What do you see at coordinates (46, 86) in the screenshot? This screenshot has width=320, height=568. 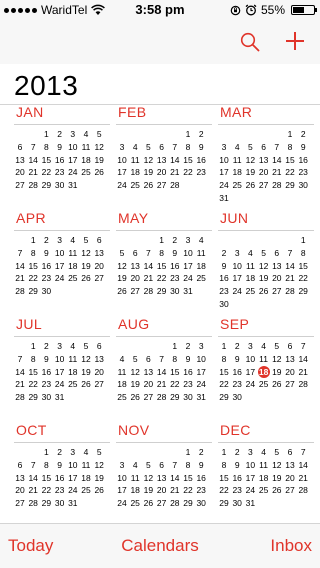 I see `year-title: 2013` at bounding box center [46, 86].